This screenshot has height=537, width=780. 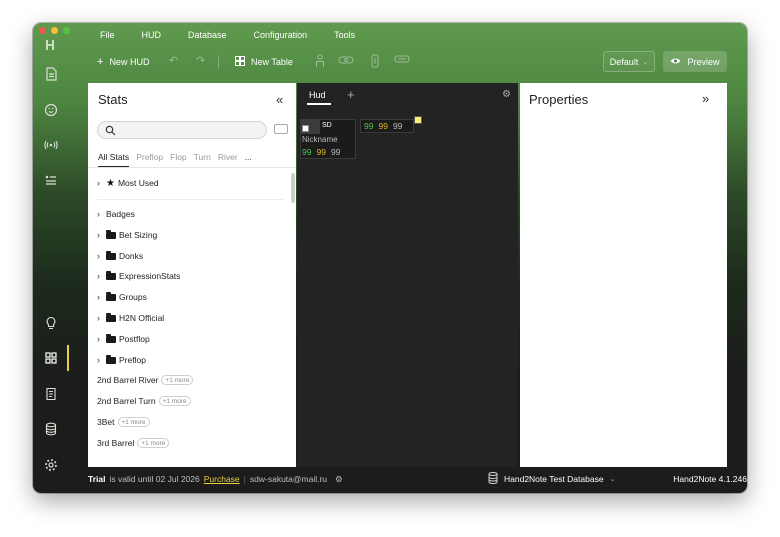 I want to click on redo-icon: ↷, so click(x=200, y=60).